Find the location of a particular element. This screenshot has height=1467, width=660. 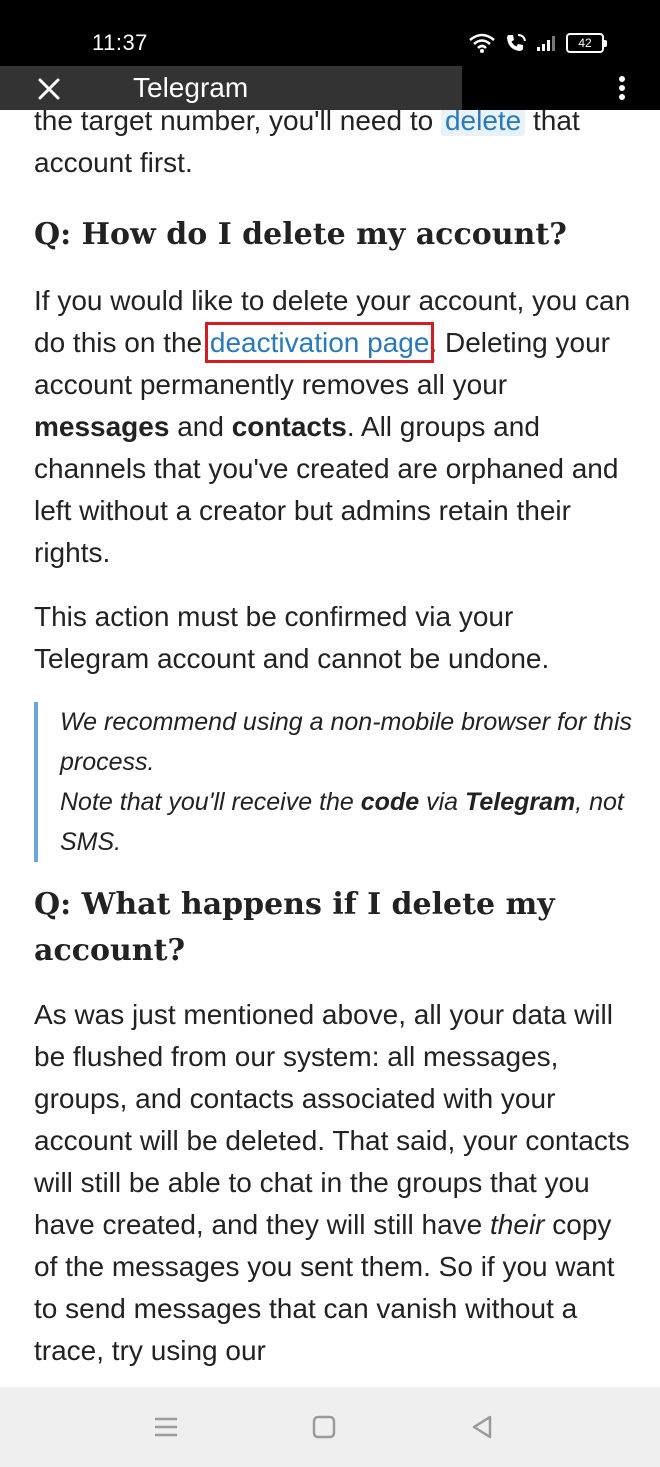

app-header: Telegram is located at coordinates (330, 88).